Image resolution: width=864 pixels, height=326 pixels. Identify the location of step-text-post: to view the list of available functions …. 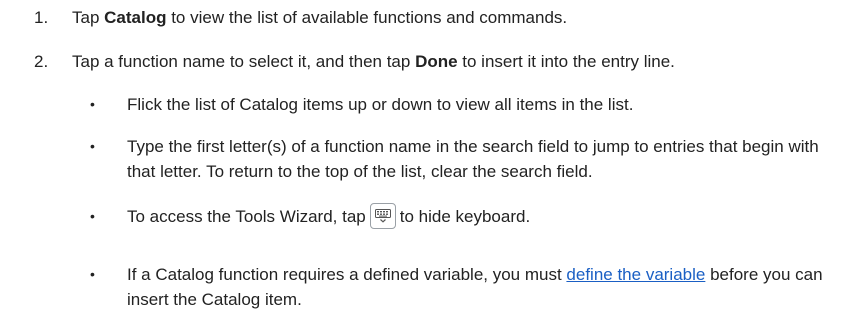
(367, 17).